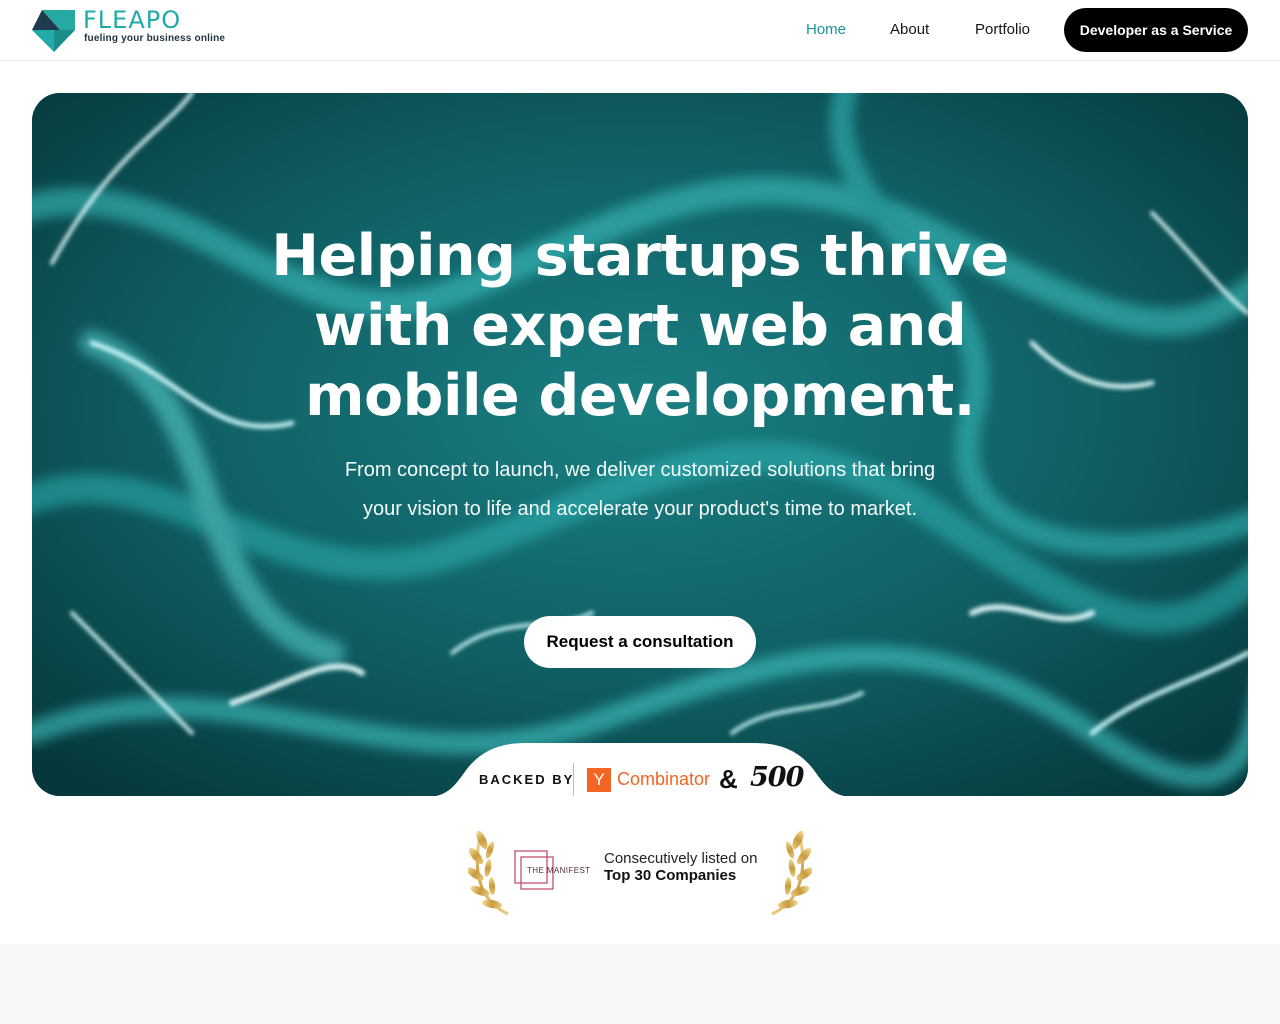  Describe the element at coordinates (573, 779) in the screenshot. I see `backed-by-divider` at that location.